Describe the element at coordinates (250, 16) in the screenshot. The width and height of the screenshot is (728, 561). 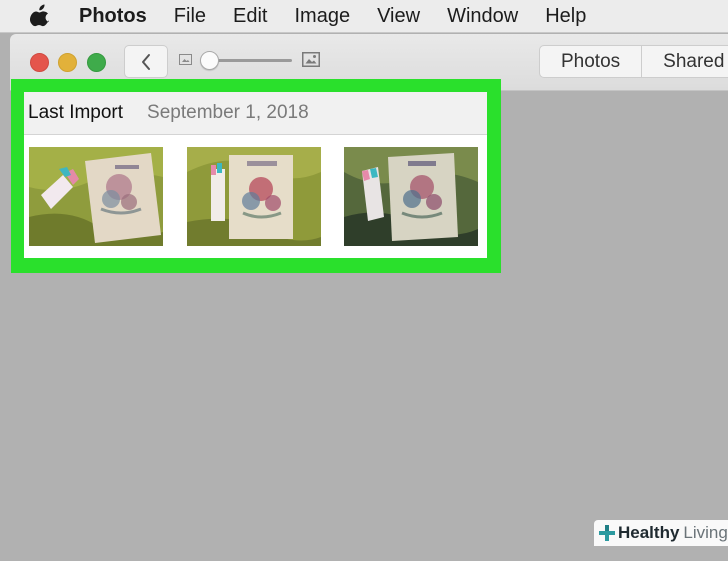
I see `menu-edit: Edit` at that location.